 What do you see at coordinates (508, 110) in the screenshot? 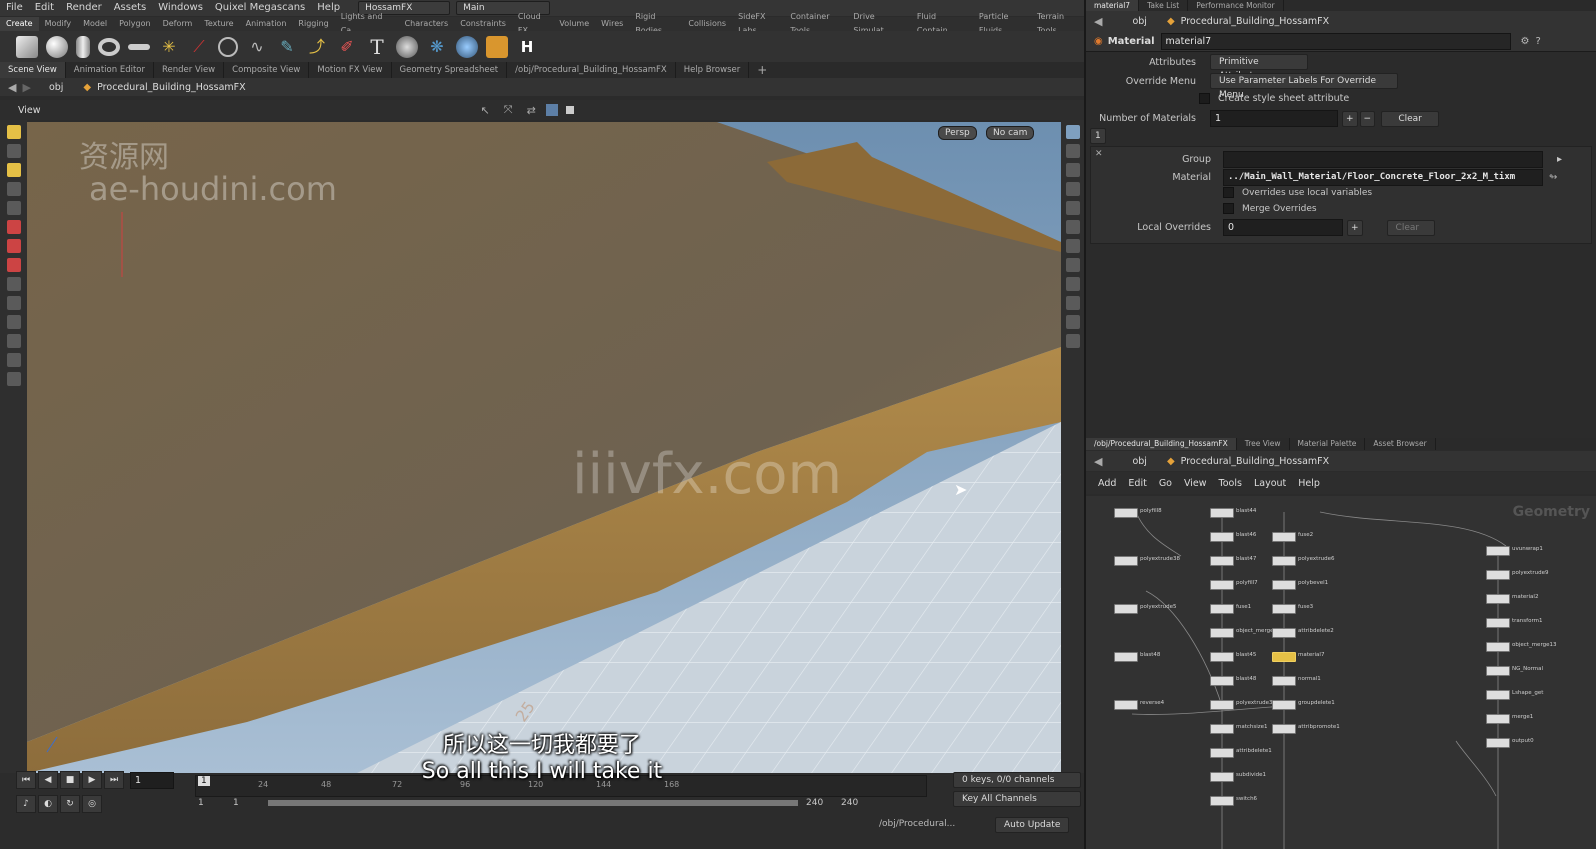
I see `transform-icon: ⤧` at bounding box center [508, 110].